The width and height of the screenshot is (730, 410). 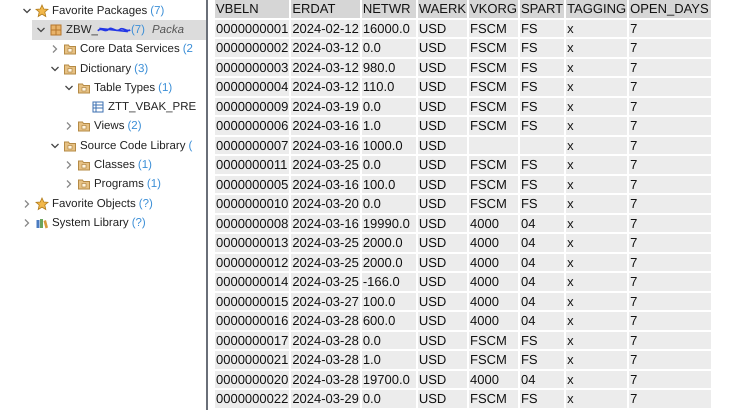 What do you see at coordinates (252, 203) in the screenshot?
I see `table-cell: 0000000010` at bounding box center [252, 203].